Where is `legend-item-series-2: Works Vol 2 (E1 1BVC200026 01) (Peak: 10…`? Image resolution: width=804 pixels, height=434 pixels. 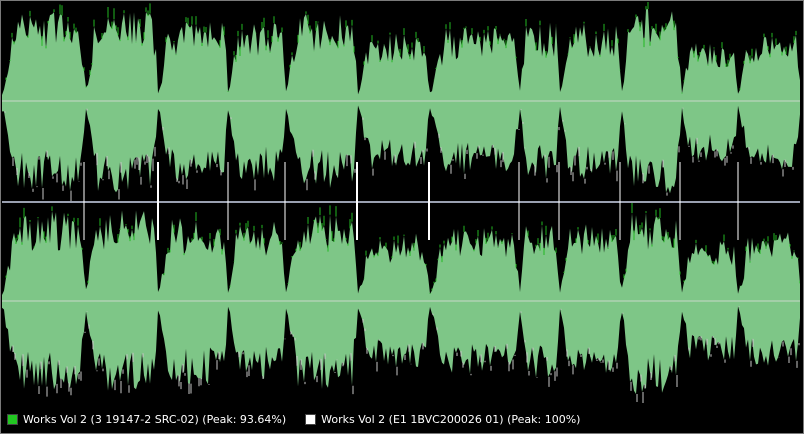 legend-item-series-2: Works Vol 2 (E1 1BVC200026 01) (Peak: 10… is located at coordinates (442, 419).